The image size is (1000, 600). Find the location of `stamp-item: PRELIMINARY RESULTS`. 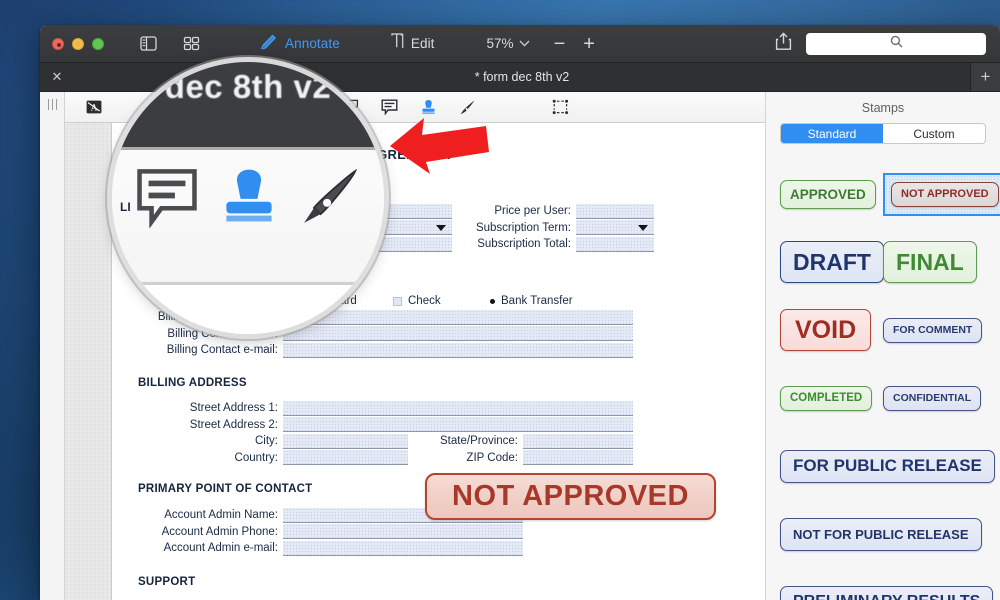

stamp-item: PRELIMINARY RESULTS is located at coordinates (887, 584).